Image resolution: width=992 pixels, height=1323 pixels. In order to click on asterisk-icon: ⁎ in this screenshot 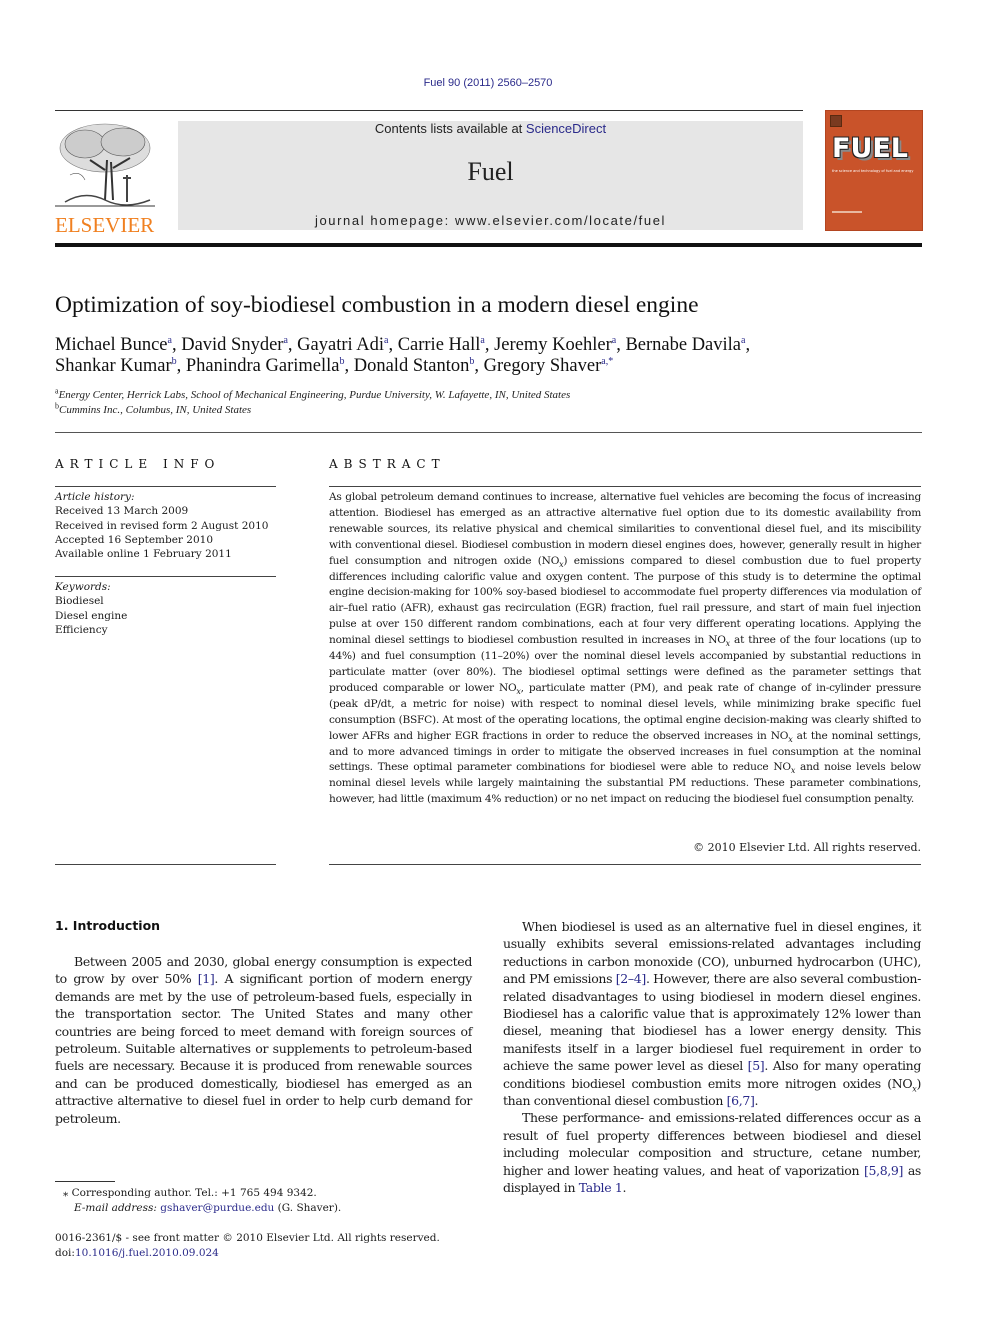, I will do `click(66, 1193)`.